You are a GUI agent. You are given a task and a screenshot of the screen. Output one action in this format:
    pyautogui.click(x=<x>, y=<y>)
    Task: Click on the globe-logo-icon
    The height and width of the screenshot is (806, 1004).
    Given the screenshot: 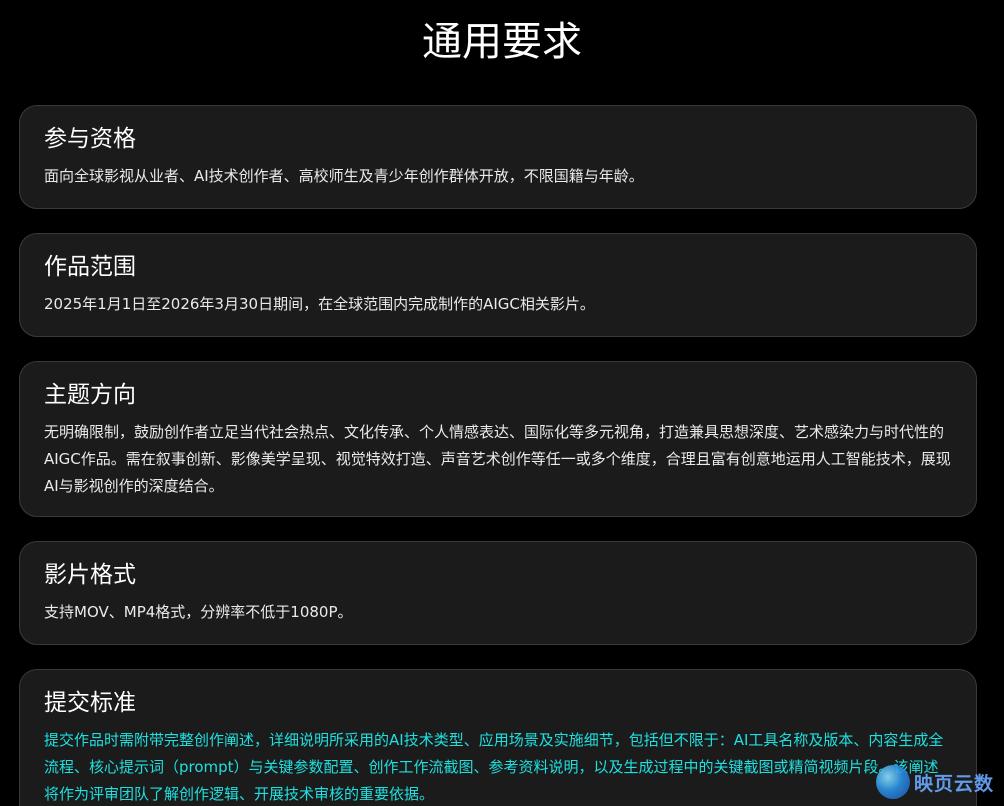 What is the action you would take?
    pyautogui.click(x=893, y=782)
    